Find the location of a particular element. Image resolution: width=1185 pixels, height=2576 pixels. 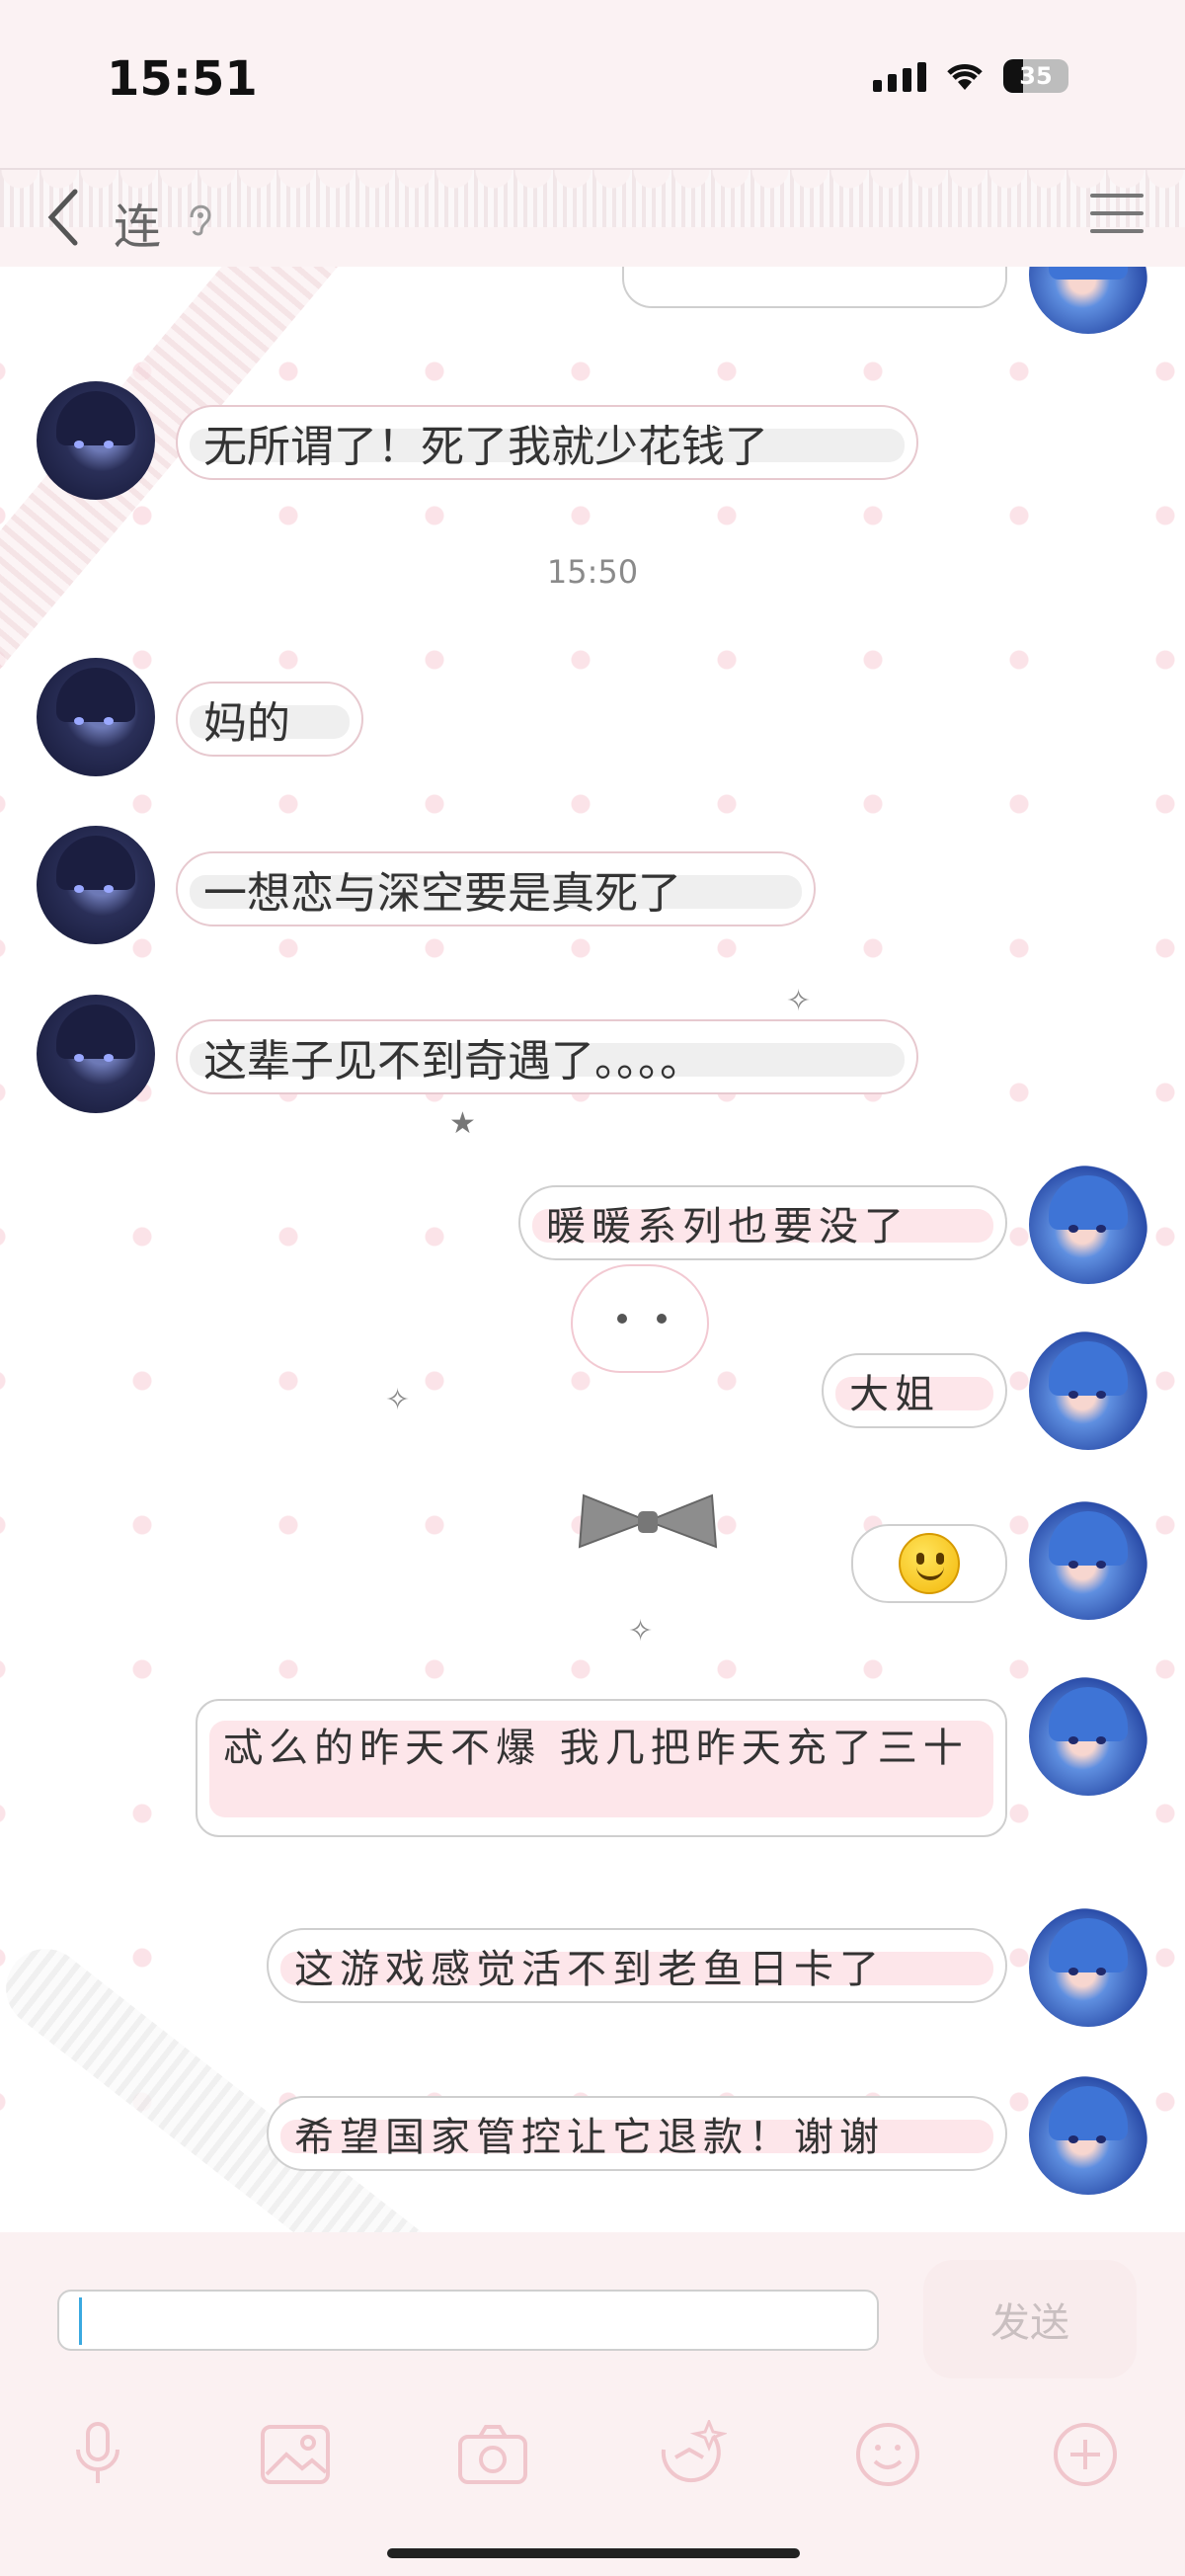

message-text: 无所谓了！死了我就少花钱了 is located at coordinates (486, 447).